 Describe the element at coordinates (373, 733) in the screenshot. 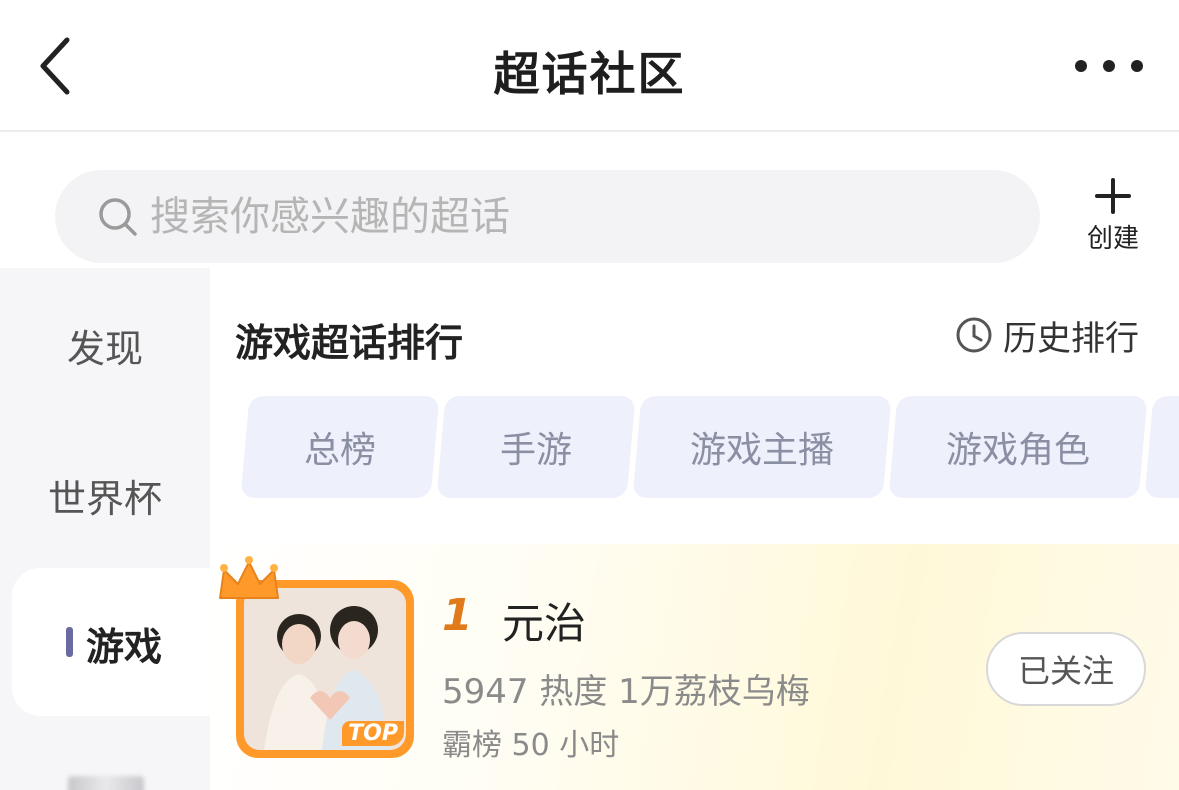

I see `top-badge: TOP` at that location.